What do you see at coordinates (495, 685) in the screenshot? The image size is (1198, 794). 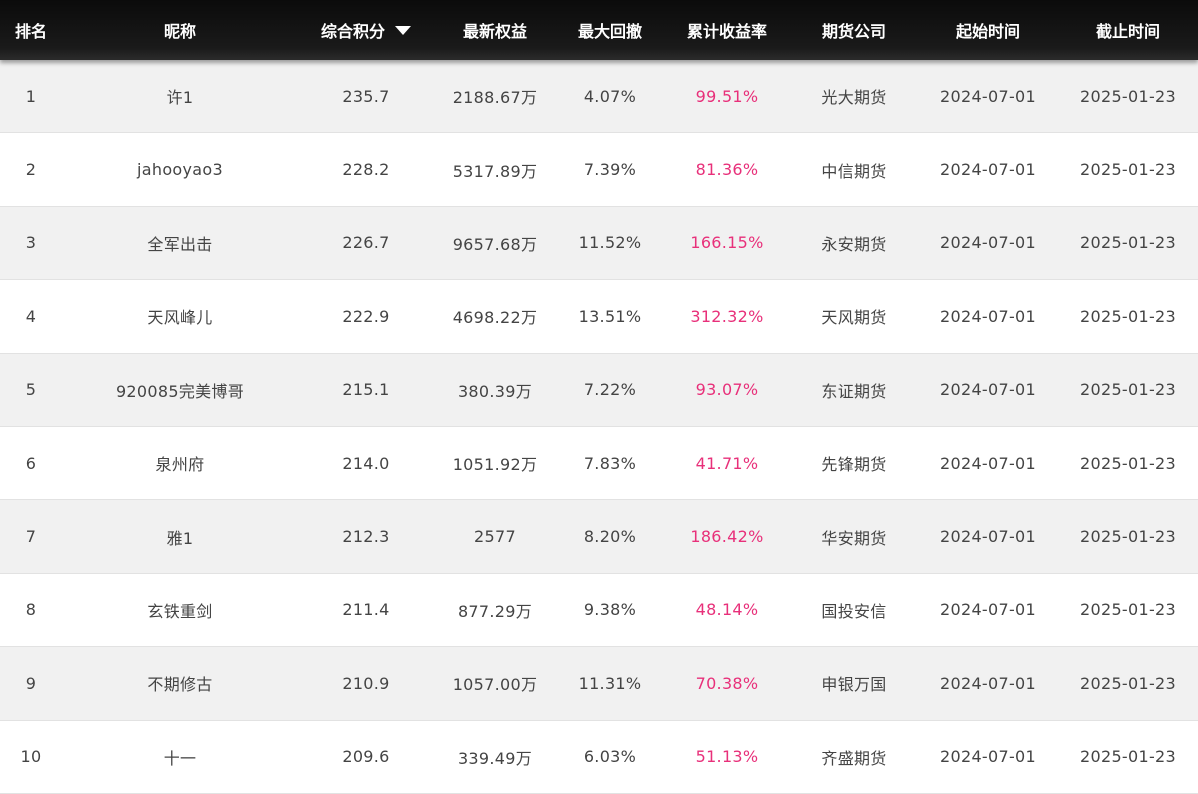 I see `equity-cell: 1057.00万` at bounding box center [495, 685].